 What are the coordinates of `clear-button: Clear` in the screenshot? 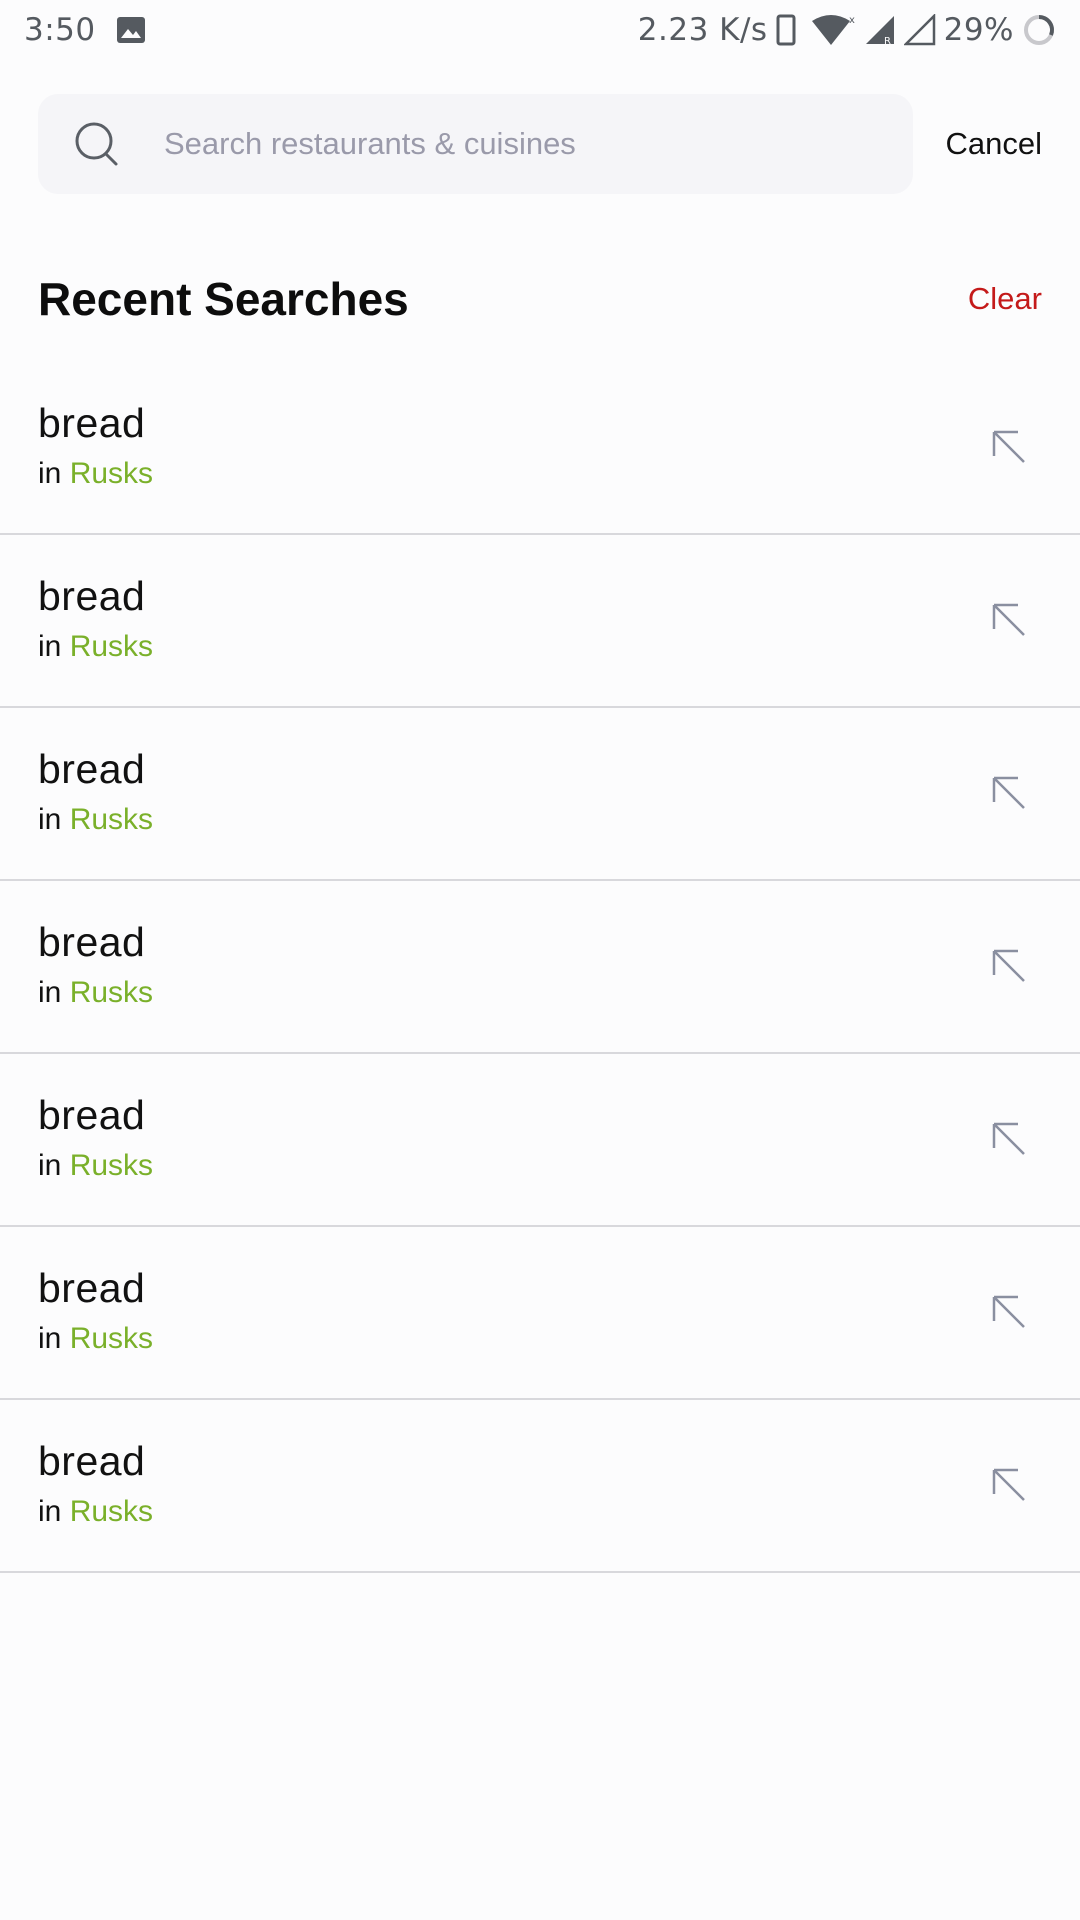 It's located at (1005, 299).